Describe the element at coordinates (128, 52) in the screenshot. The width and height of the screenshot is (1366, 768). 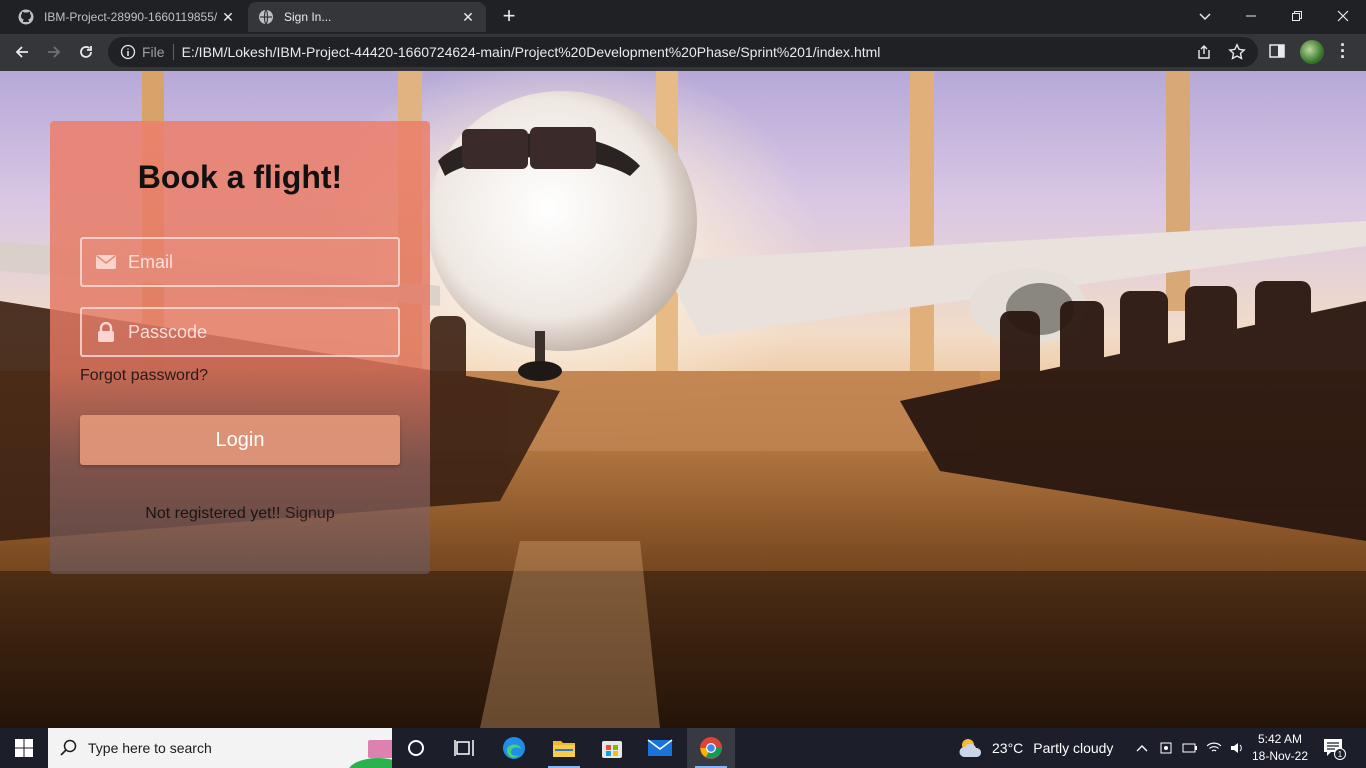
I see `info-icon` at that location.